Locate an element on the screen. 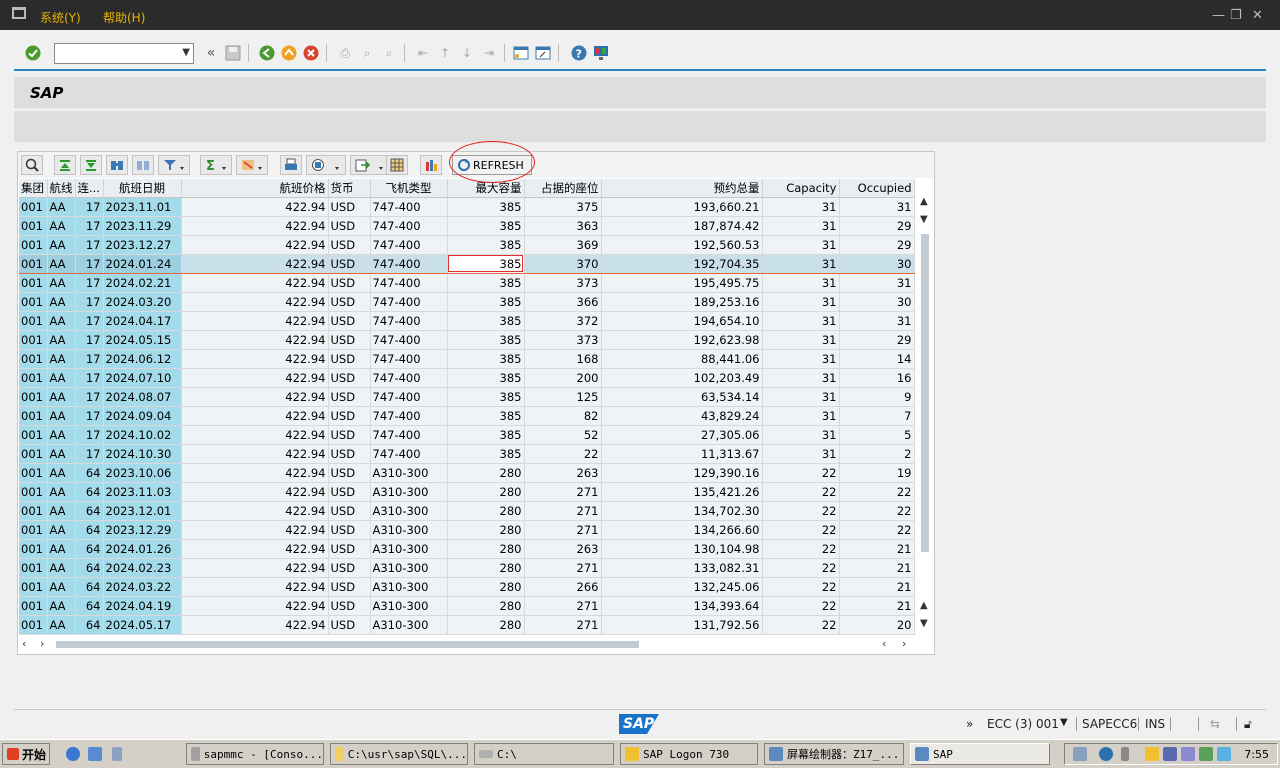  table-cell: 189,253.16 is located at coordinates (682, 302).